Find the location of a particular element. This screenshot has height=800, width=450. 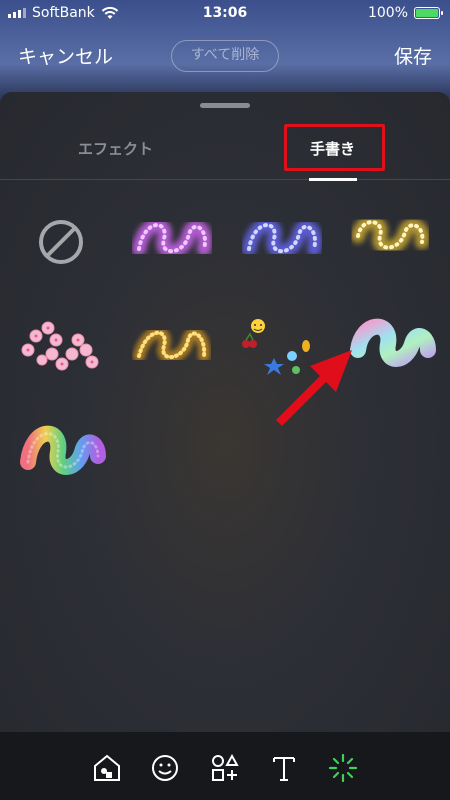

brush-none is located at coordinates (61, 241).